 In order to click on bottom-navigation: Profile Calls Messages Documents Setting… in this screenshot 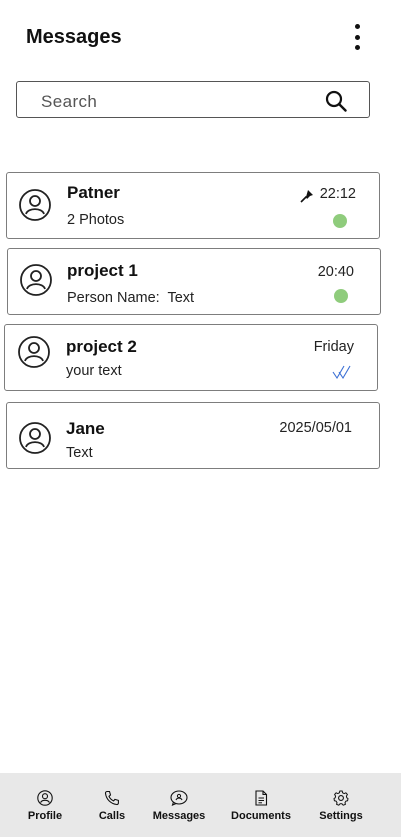, I will do `click(200, 805)`.